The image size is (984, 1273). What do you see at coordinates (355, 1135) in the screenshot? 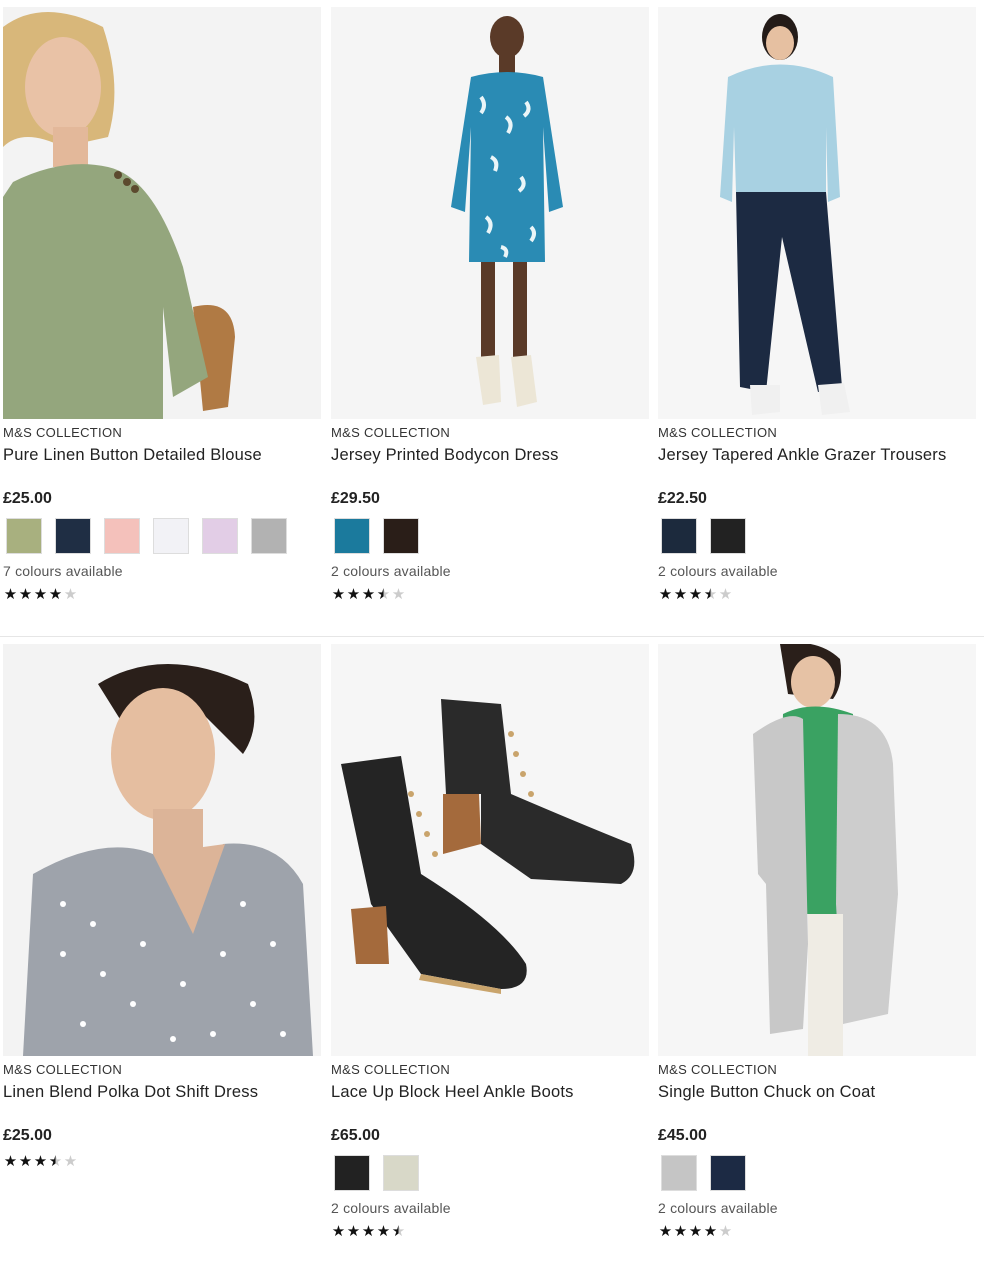
I see `product-price: £65.00` at bounding box center [355, 1135].